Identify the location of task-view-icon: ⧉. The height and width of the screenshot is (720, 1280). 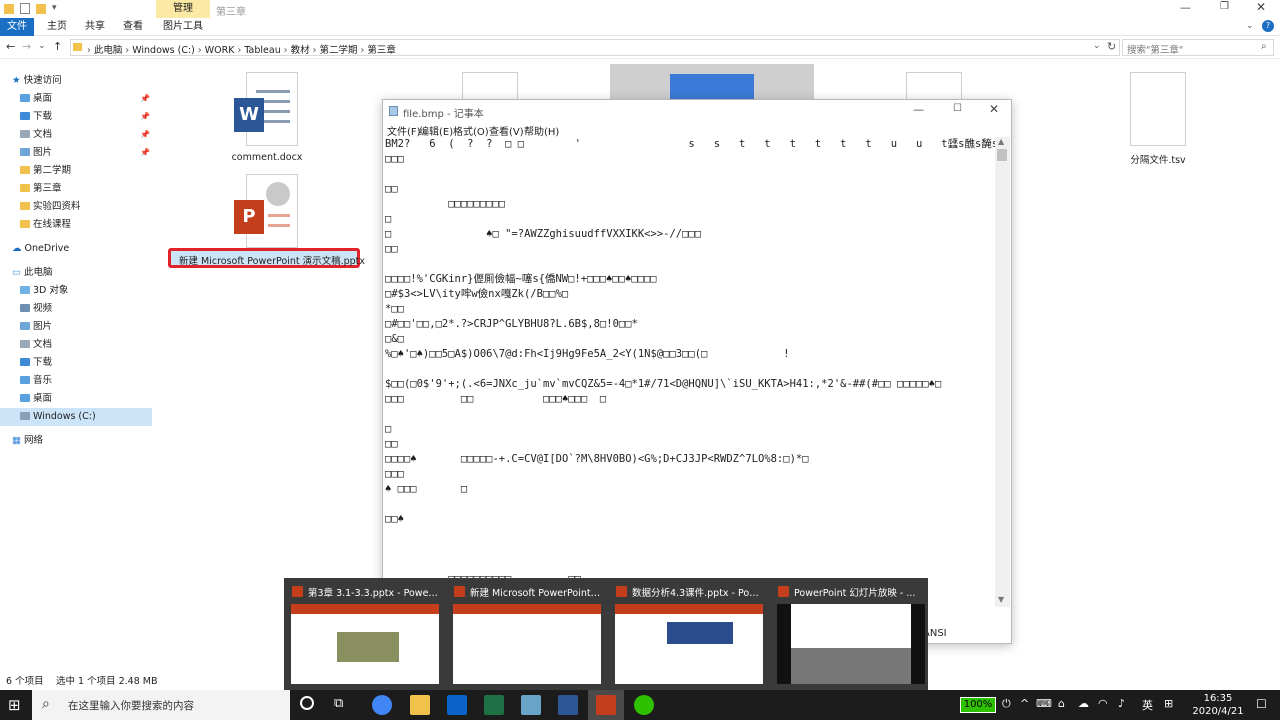
(338, 703).